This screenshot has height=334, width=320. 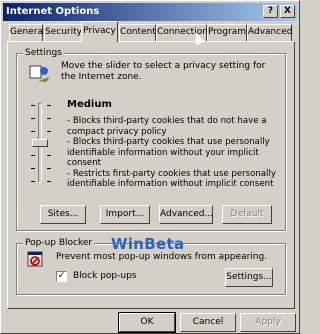 What do you see at coordinates (59, 243) in the screenshot?
I see `popup-blocker-group-title: Pop-up Blocker` at bounding box center [59, 243].